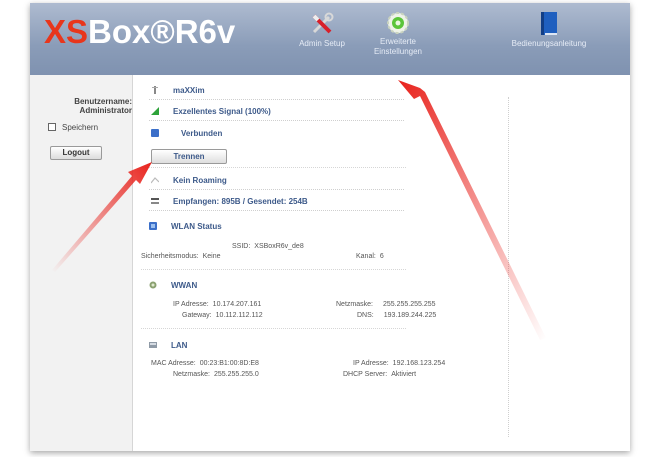 This screenshot has height=457, width=661. I want to click on annotation-arrow-right, so click(472, 210).